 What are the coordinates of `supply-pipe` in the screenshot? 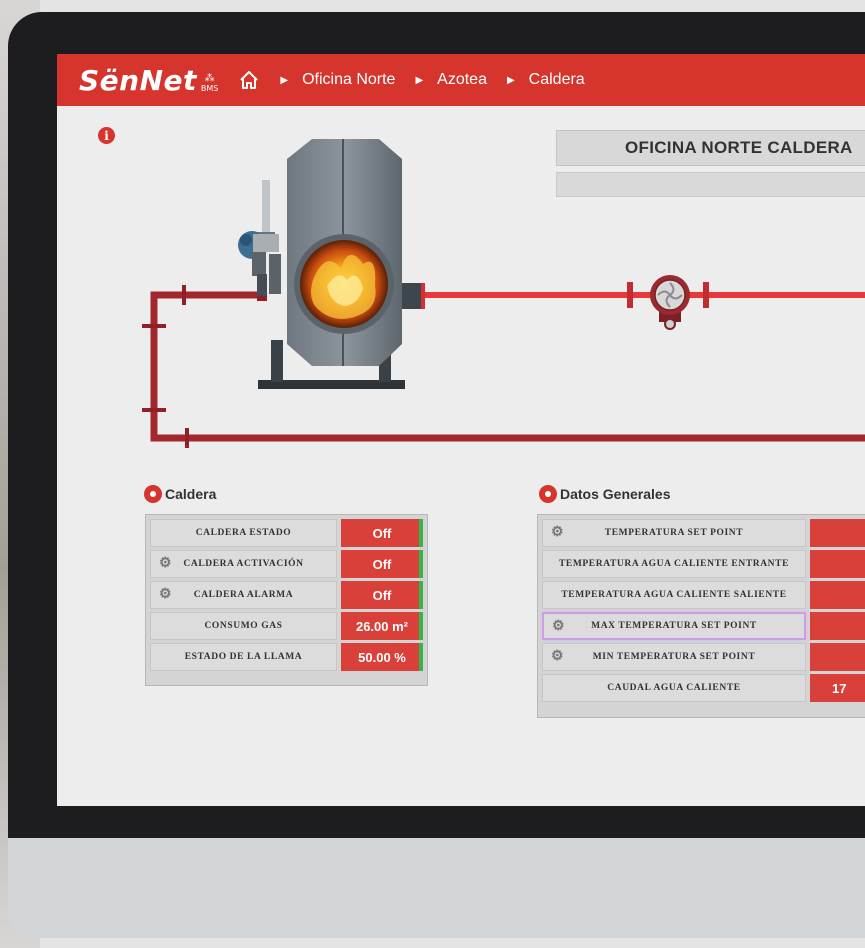 It's located at (633, 295).